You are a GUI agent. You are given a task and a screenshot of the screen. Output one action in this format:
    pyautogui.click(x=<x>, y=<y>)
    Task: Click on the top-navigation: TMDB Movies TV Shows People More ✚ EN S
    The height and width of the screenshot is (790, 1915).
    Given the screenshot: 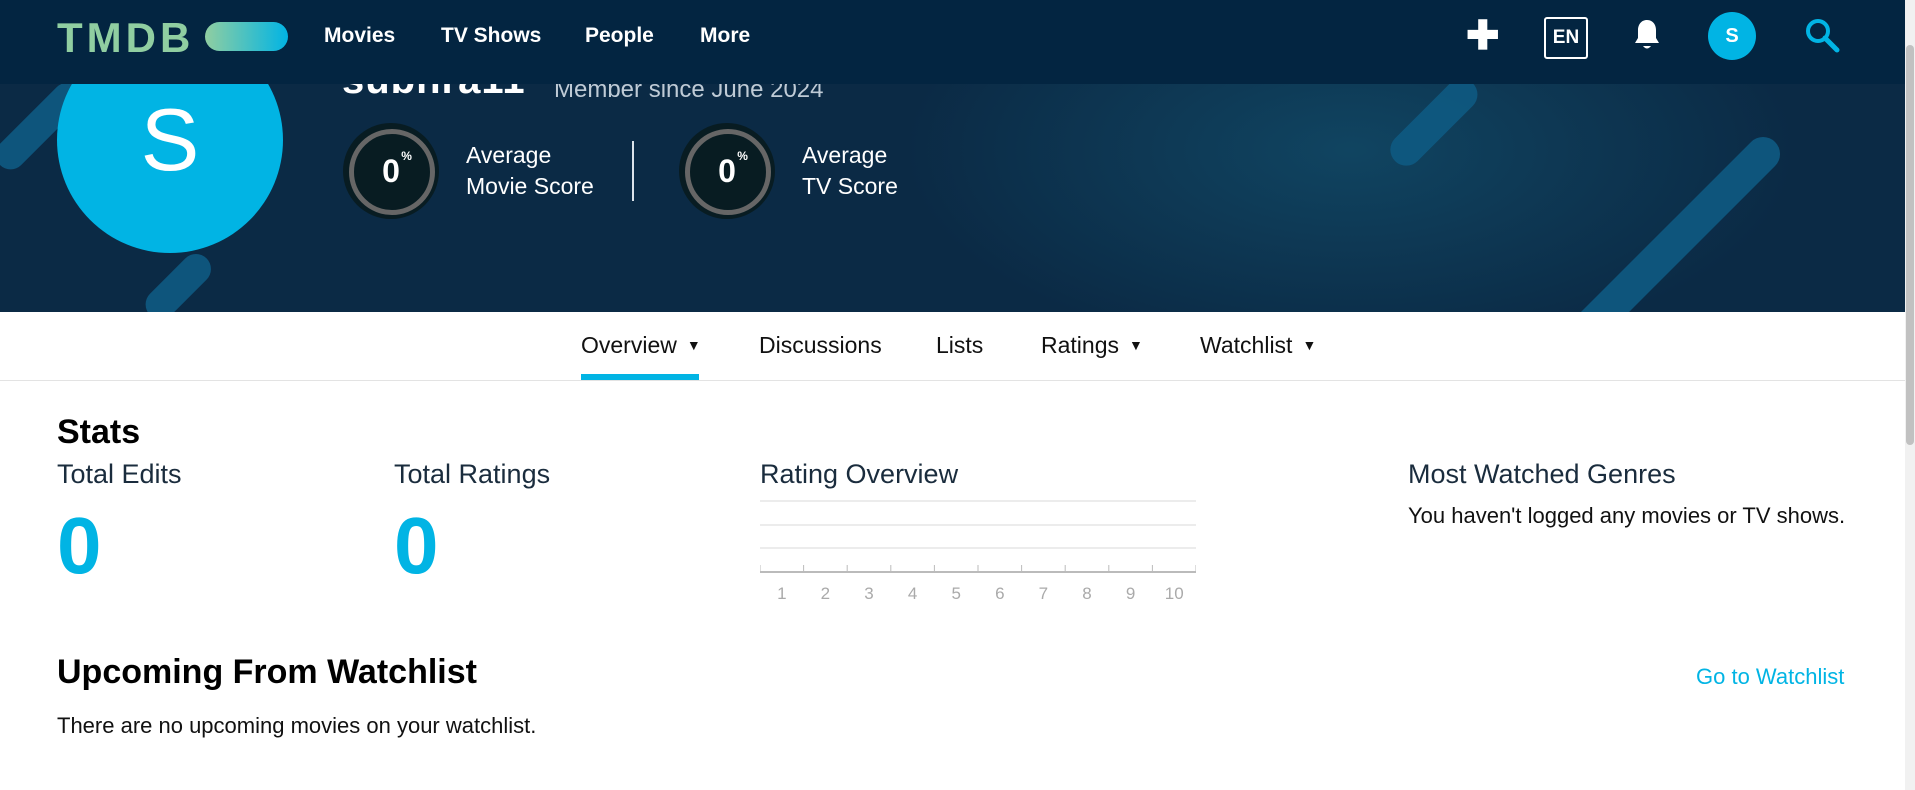 What is the action you would take?
    pyautogui.click(x=952, y=42)
    